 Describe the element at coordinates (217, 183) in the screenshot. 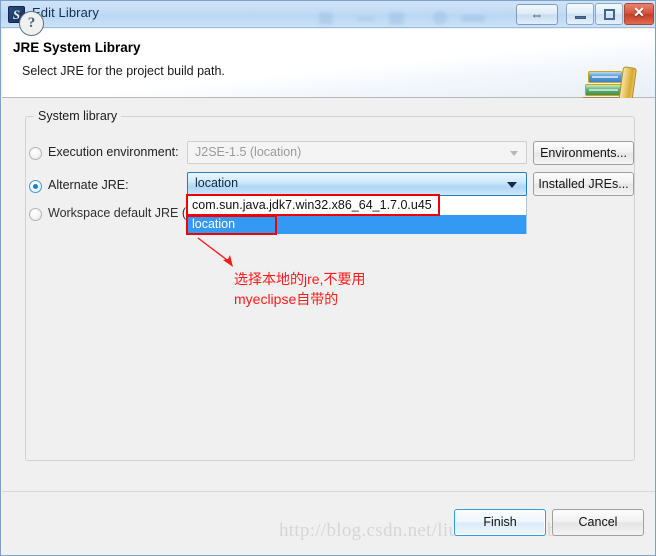

I see `alternate-jre-value: location` at that location.